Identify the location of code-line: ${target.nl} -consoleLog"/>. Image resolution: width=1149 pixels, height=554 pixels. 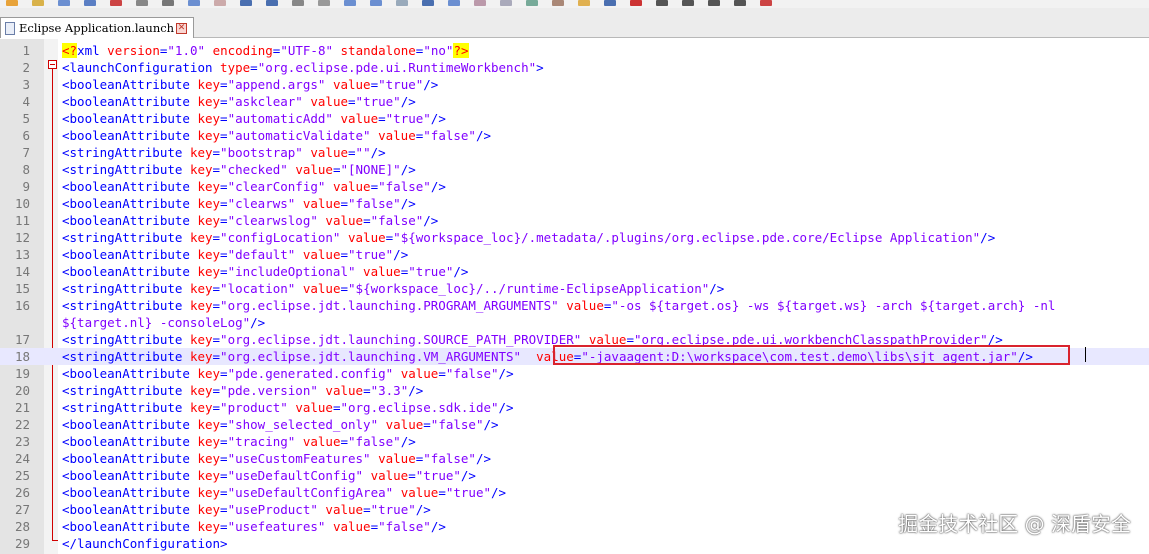
(574, 322).